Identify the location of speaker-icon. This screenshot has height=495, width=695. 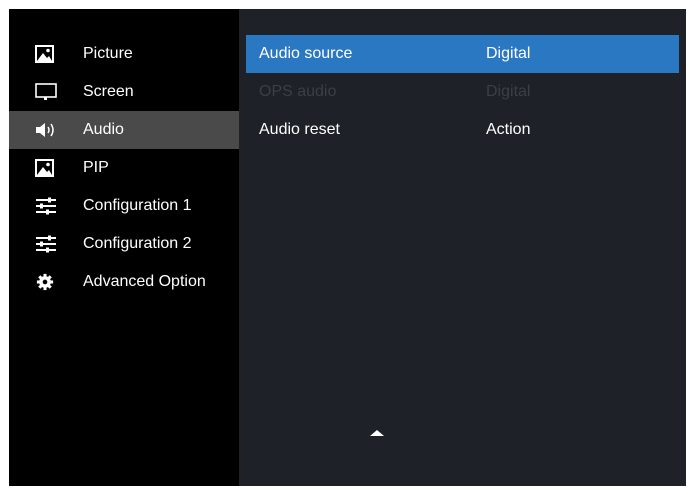
(45, 130).